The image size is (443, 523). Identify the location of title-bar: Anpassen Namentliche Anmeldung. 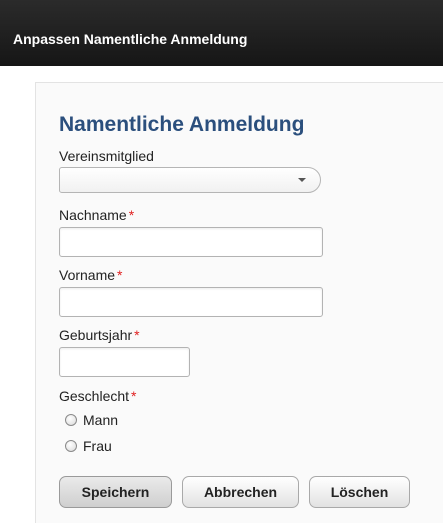
(221, 33).